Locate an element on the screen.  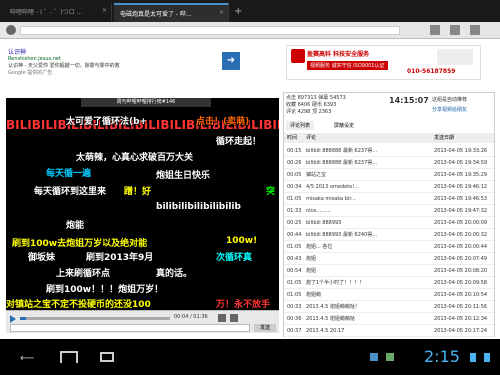
danmaku-comment: 每天循环到这里来 is located at coordinates (70, 192).